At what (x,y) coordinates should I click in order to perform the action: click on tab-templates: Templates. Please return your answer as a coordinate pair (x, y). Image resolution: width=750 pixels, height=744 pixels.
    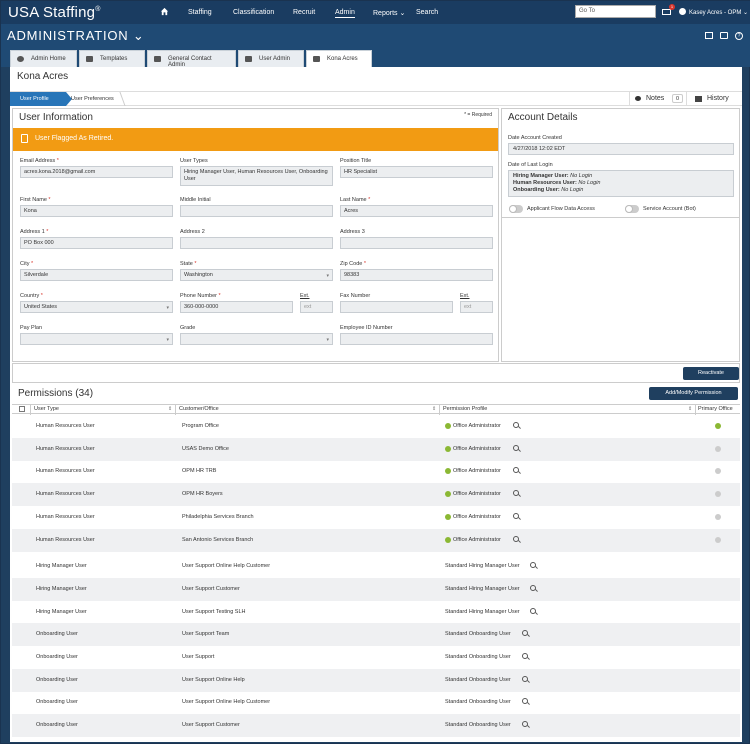
    Looking at the image, I should click on (112, 58).